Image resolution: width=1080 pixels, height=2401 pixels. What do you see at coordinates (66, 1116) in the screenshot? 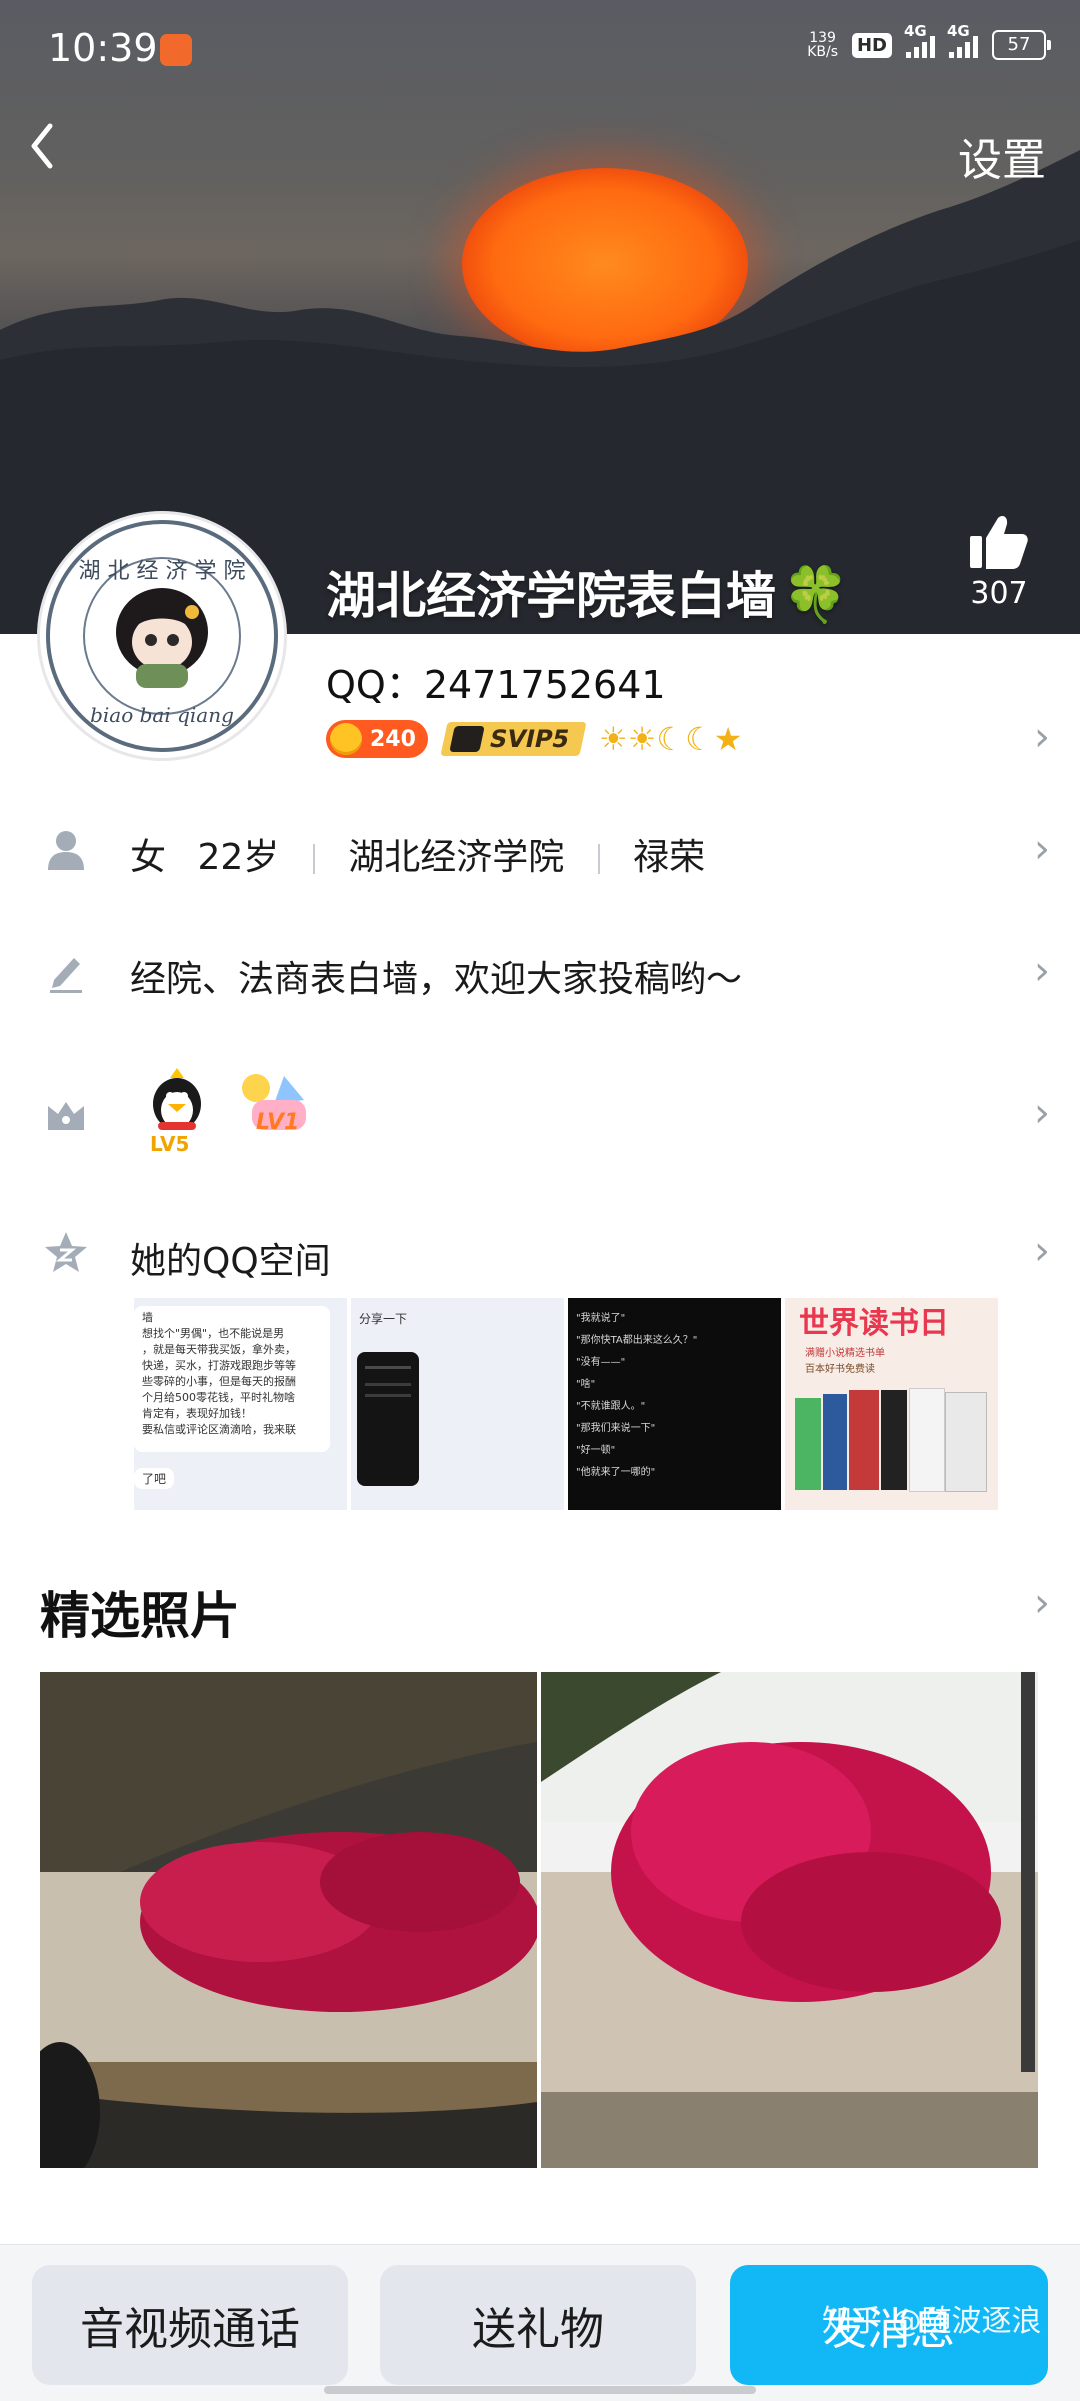
I see `crown-badge-icon` at bounding box center [66, 1116].